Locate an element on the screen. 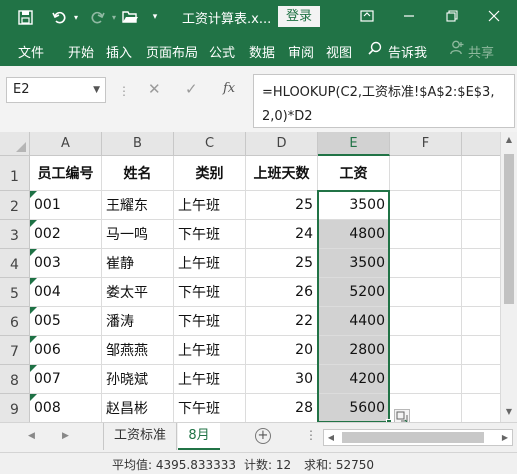 The width and height of the screenshot is (517, 474). redo-icon is located at coordinates (97, 17).